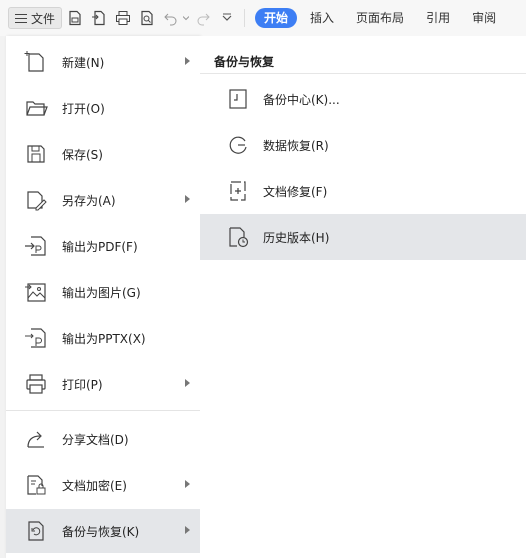  I want to click on doc-repair-icon, so click(238, 191).